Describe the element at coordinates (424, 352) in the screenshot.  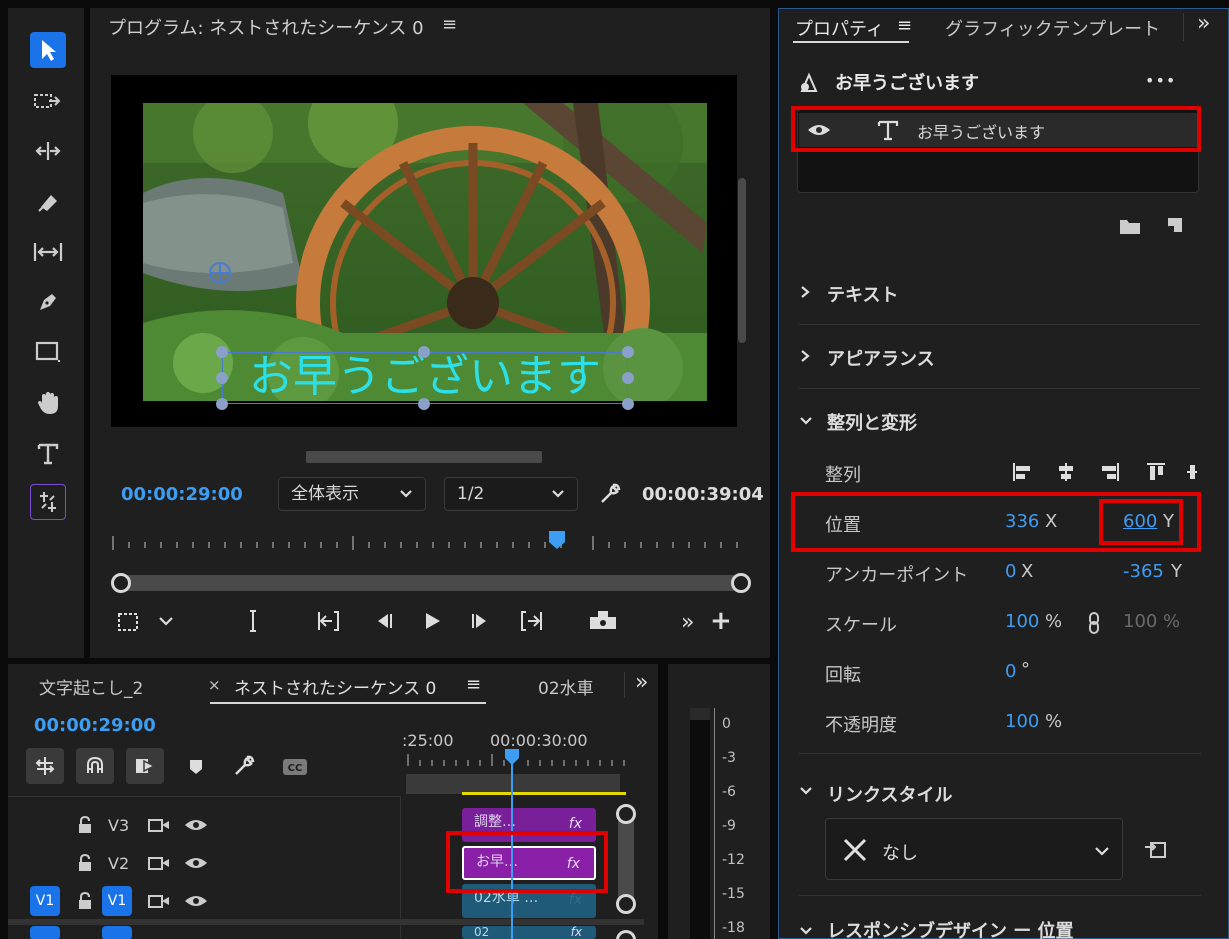
I see `handle-top-center` at that location.